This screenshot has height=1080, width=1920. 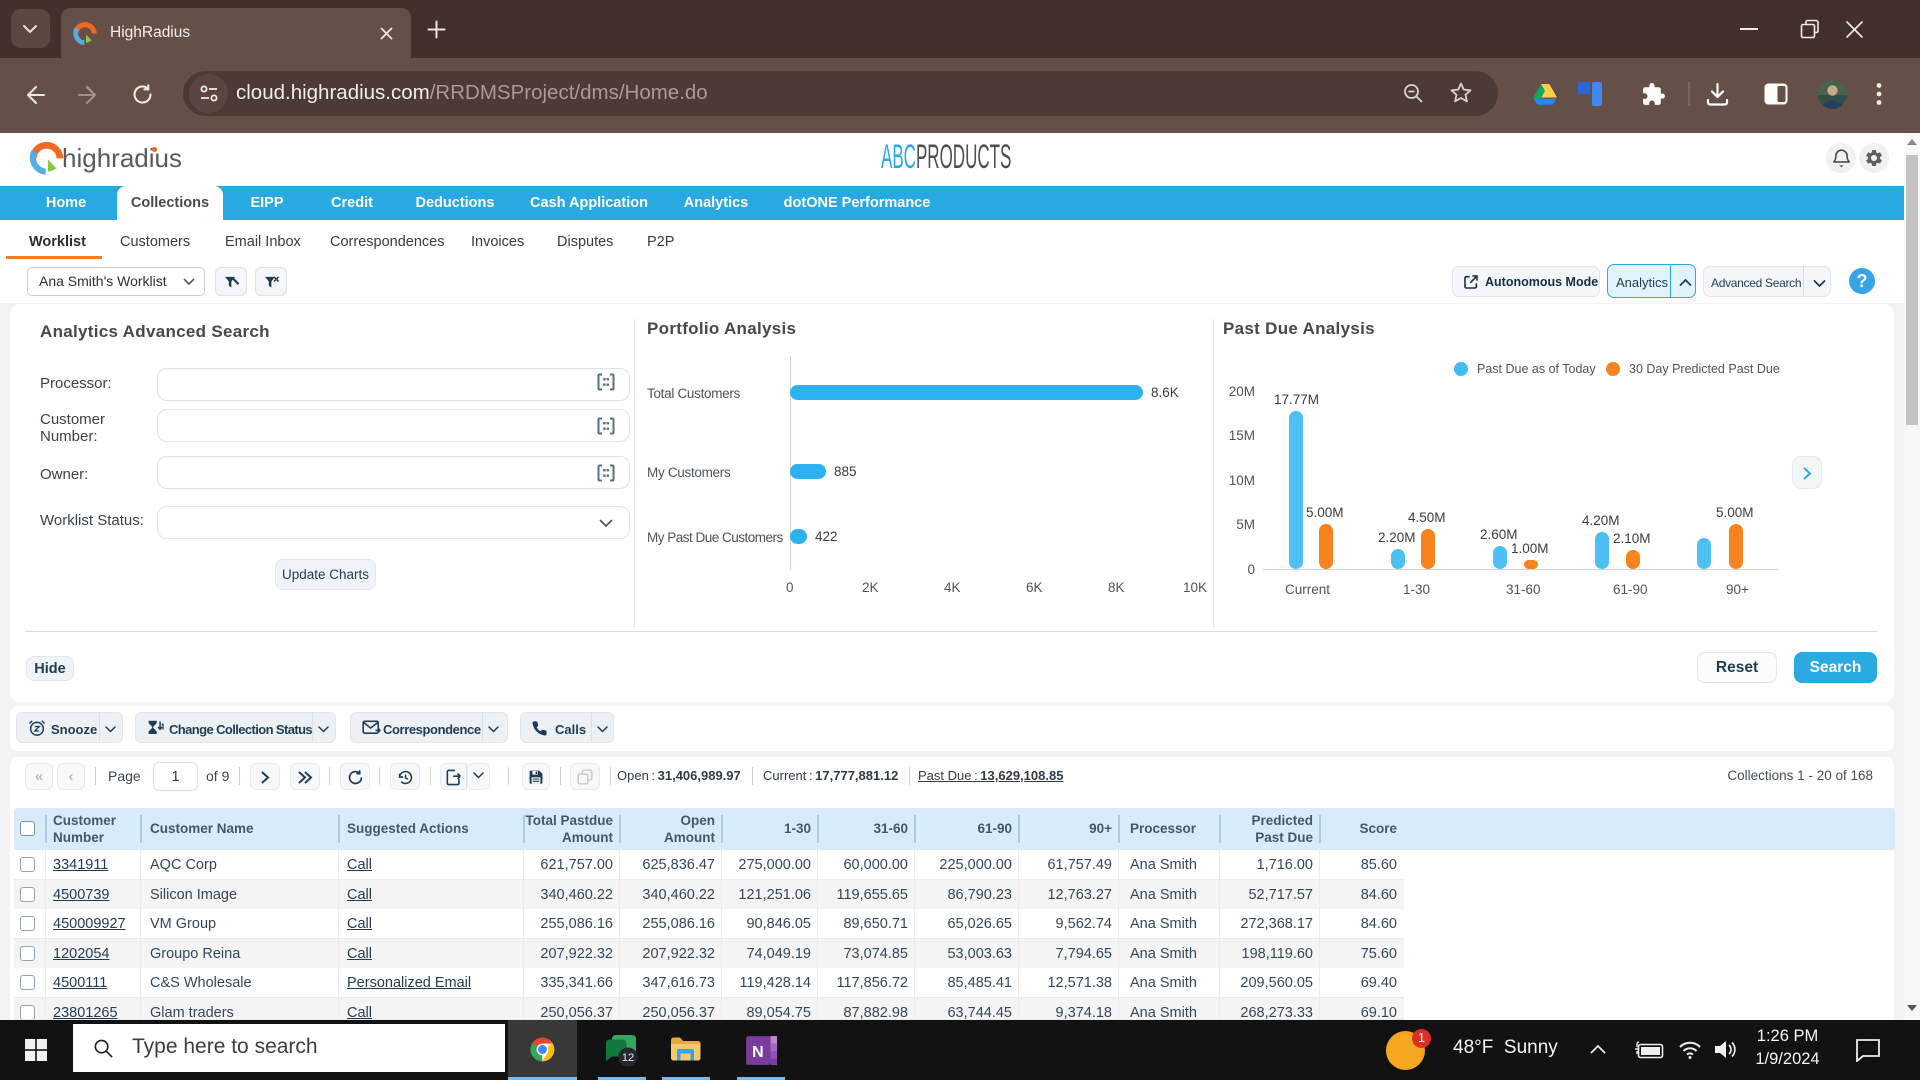 What do you see at coordinates (628, 1058) in the screenshot?
I see `svg-text: 12` at bounding box center [628, 1058].